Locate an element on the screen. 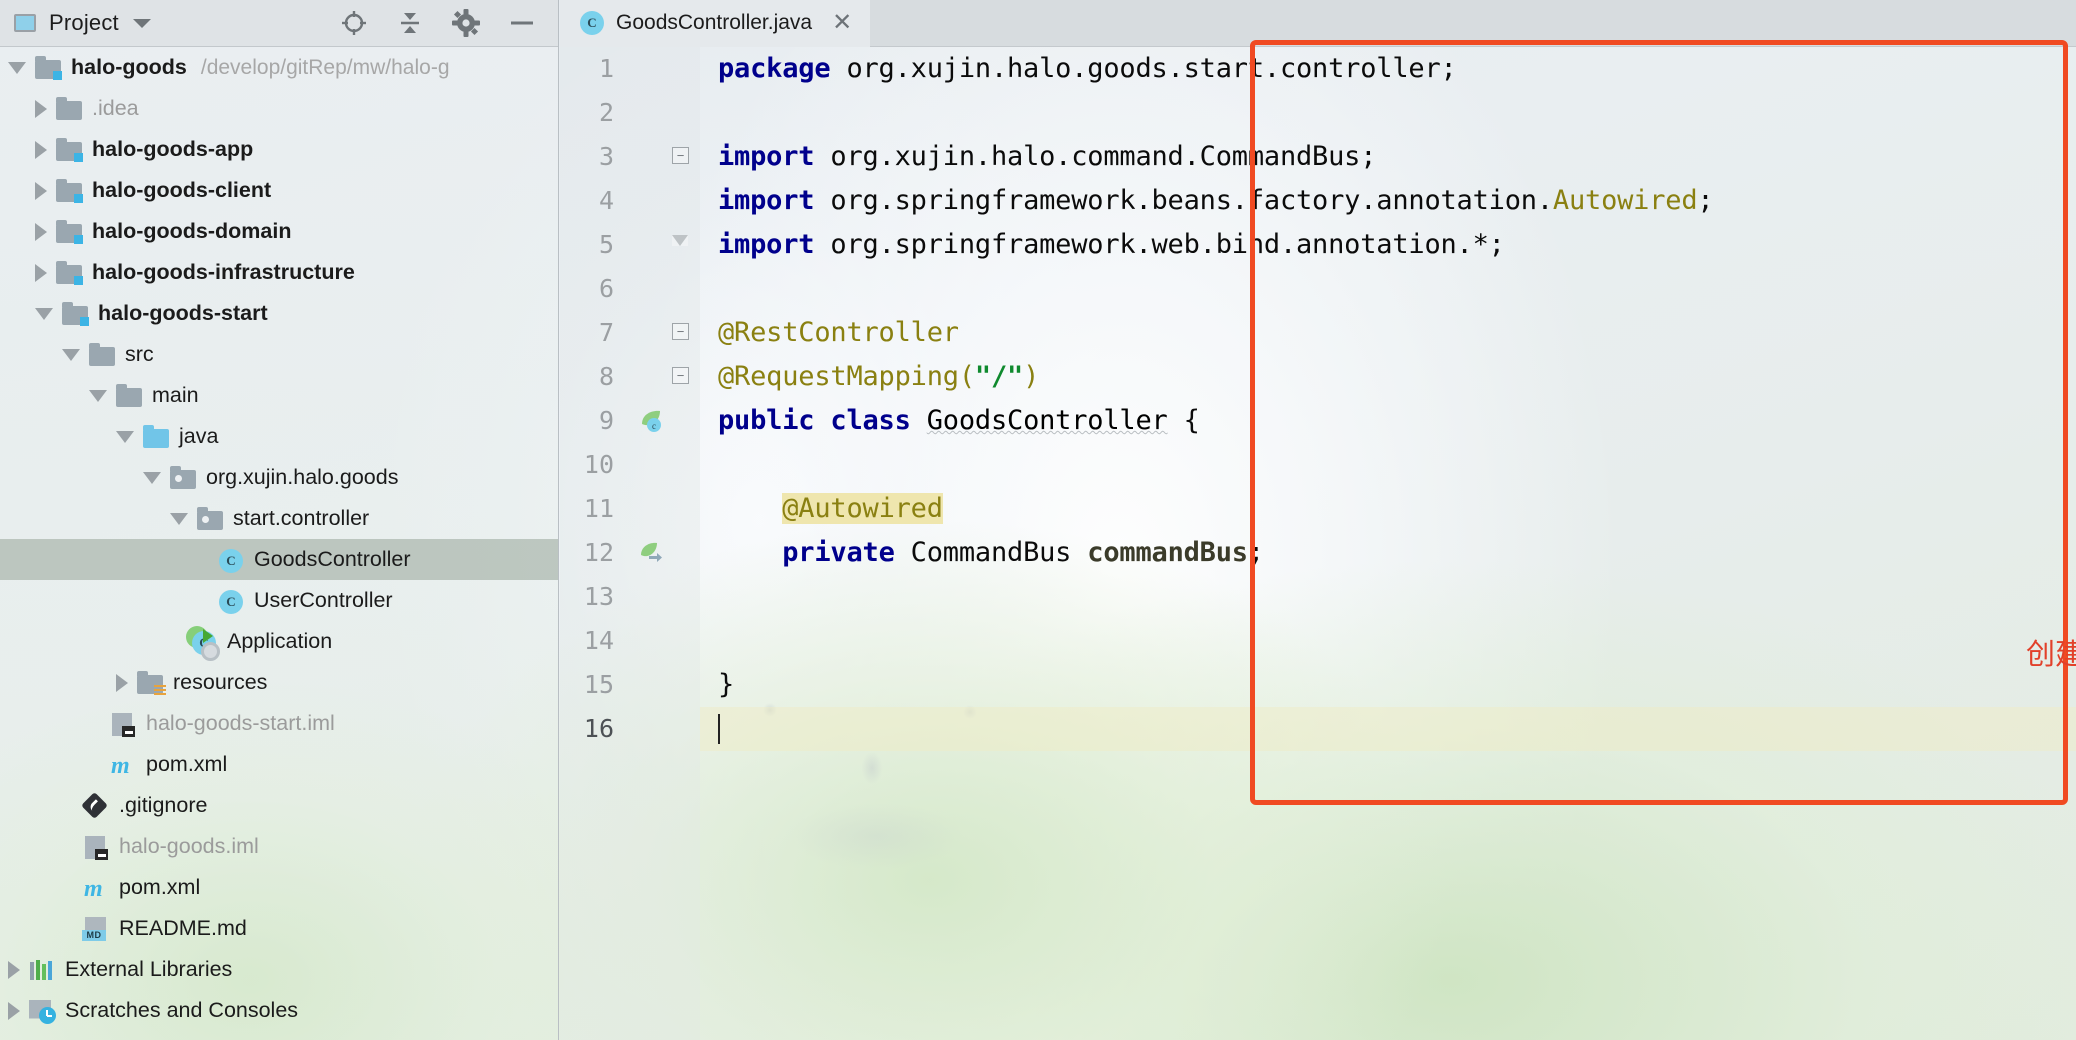 Image resolution: width=2076 pixels, height=1040 pixels. gutter-row: 14 is located at coordinates (630, 641).